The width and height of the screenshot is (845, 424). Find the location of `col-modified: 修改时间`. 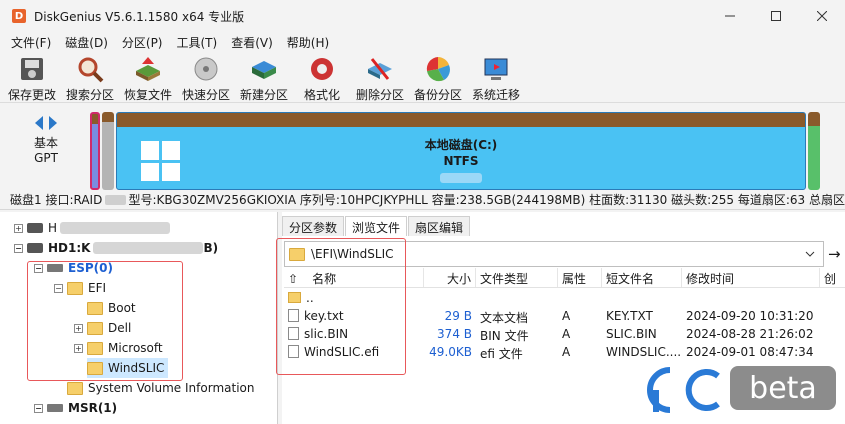

col-modified: 修改时间 is located at coordinates (751, 277).